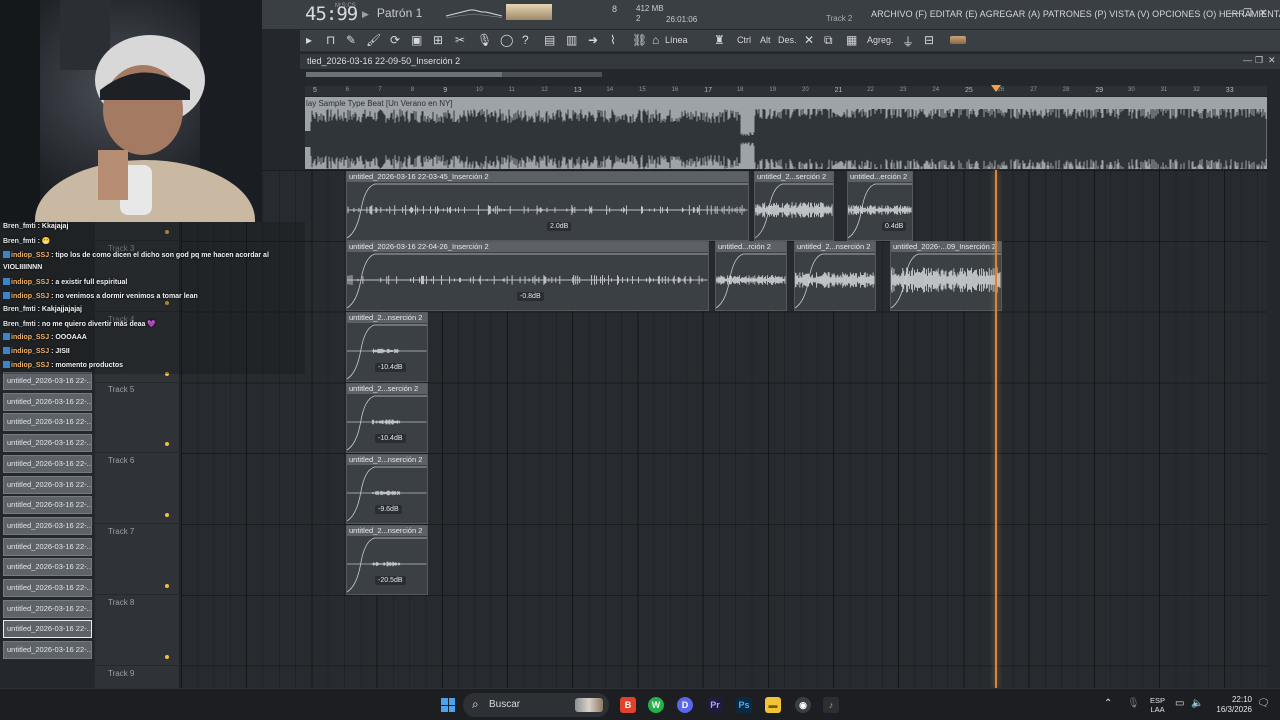 Image resolution: width=1280 pixels, height=720 pixels. What do you see at coordinates (309, 40) in the screenshot?
I see `menu-arrow-icon: ▸` at bounding box center [309, 40].